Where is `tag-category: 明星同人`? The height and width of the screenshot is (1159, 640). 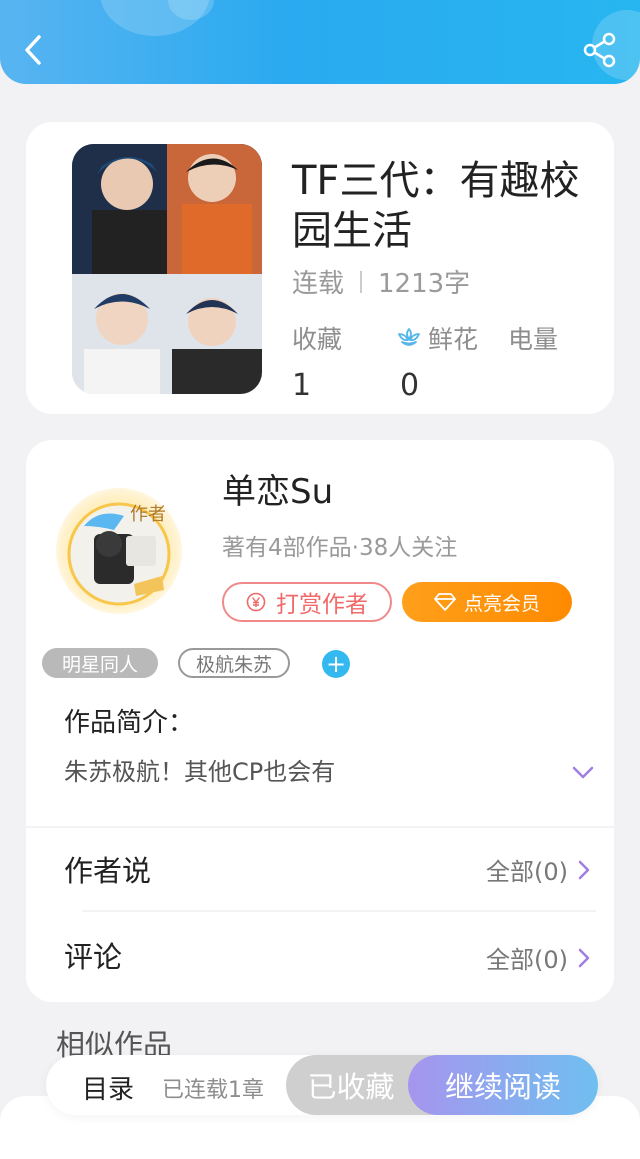
tag-category: 明星同人 is located at coordinates (100, 663).